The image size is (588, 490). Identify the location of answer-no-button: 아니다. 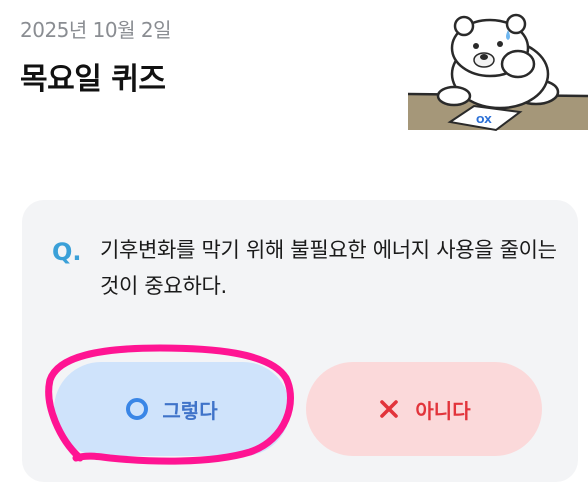
(424, 409).